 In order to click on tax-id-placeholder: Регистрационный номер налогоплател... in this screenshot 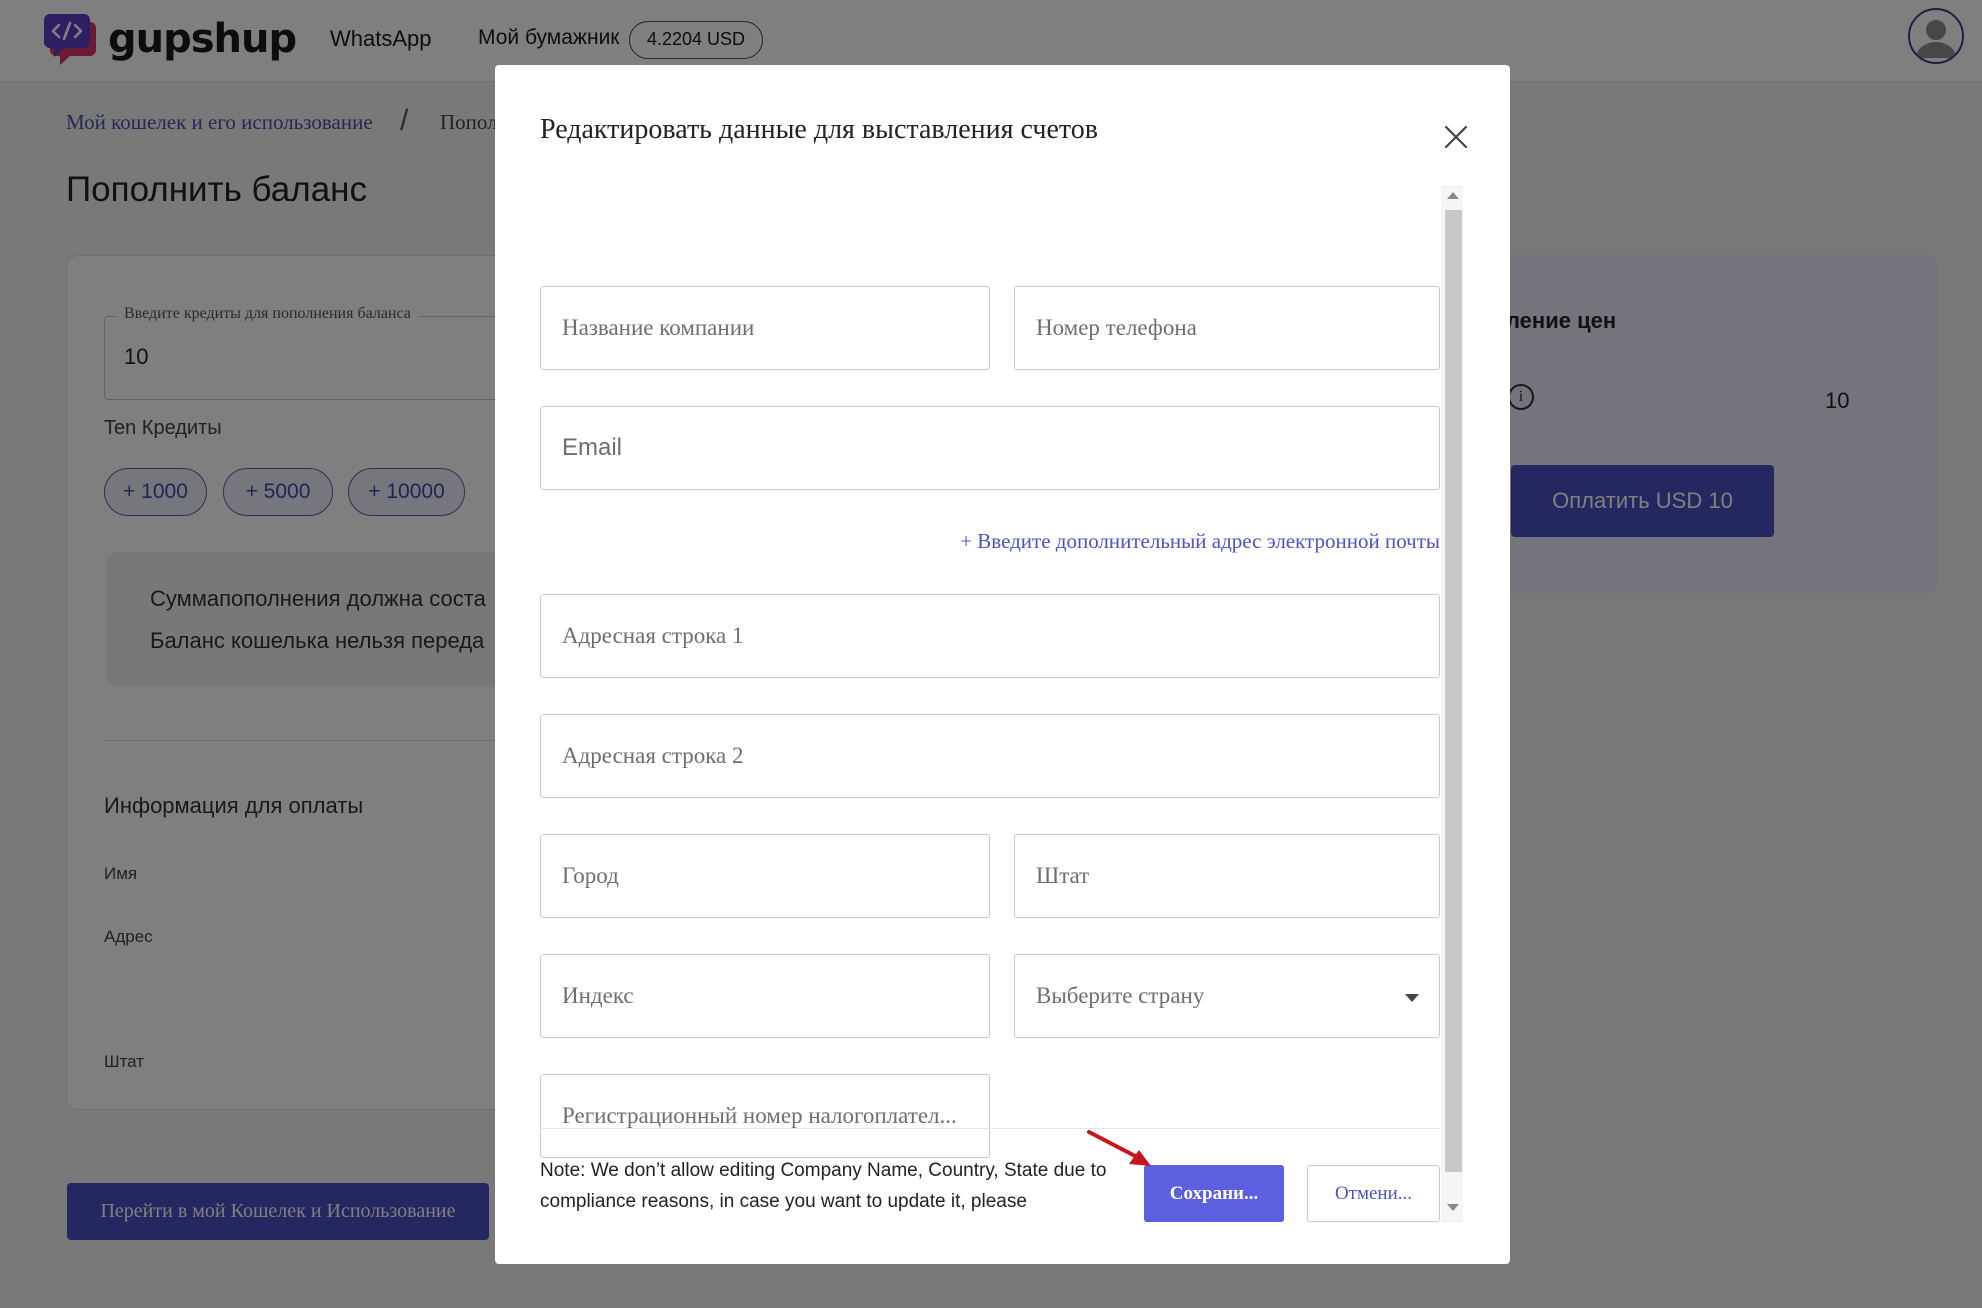, I will do `click(759, 1115)`.